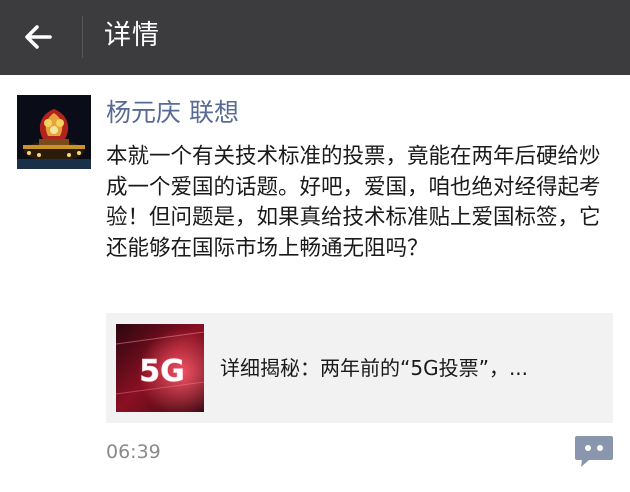  I want to click on lantern-display-avatar, so click(54, 132).